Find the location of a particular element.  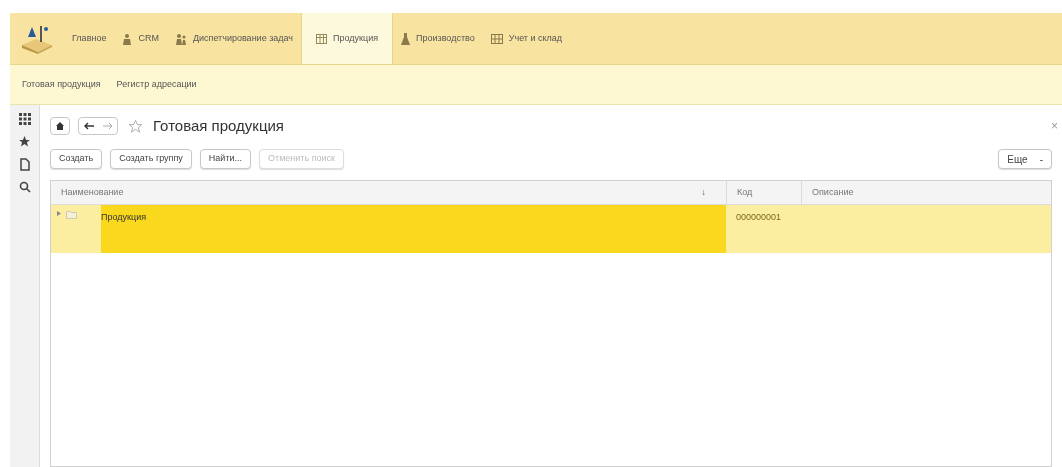

table-cell-text: 000000001 is located at coordinates (759, 217).